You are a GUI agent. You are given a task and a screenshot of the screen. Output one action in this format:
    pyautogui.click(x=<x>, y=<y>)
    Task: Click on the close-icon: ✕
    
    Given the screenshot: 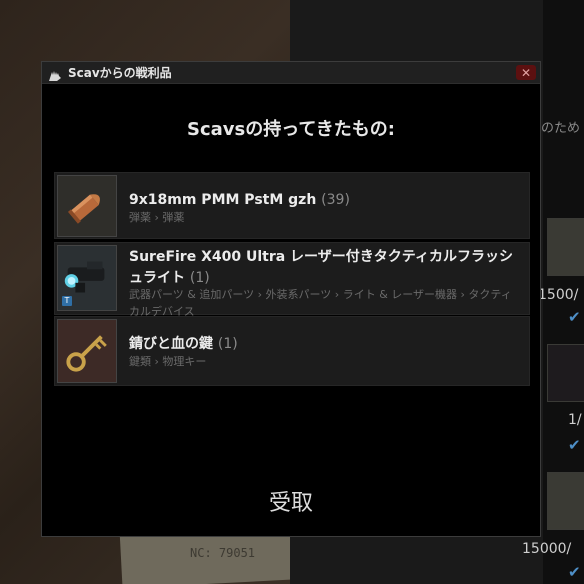 What is the action you would take?
    pyautogui.click(x=526, y=72)
    